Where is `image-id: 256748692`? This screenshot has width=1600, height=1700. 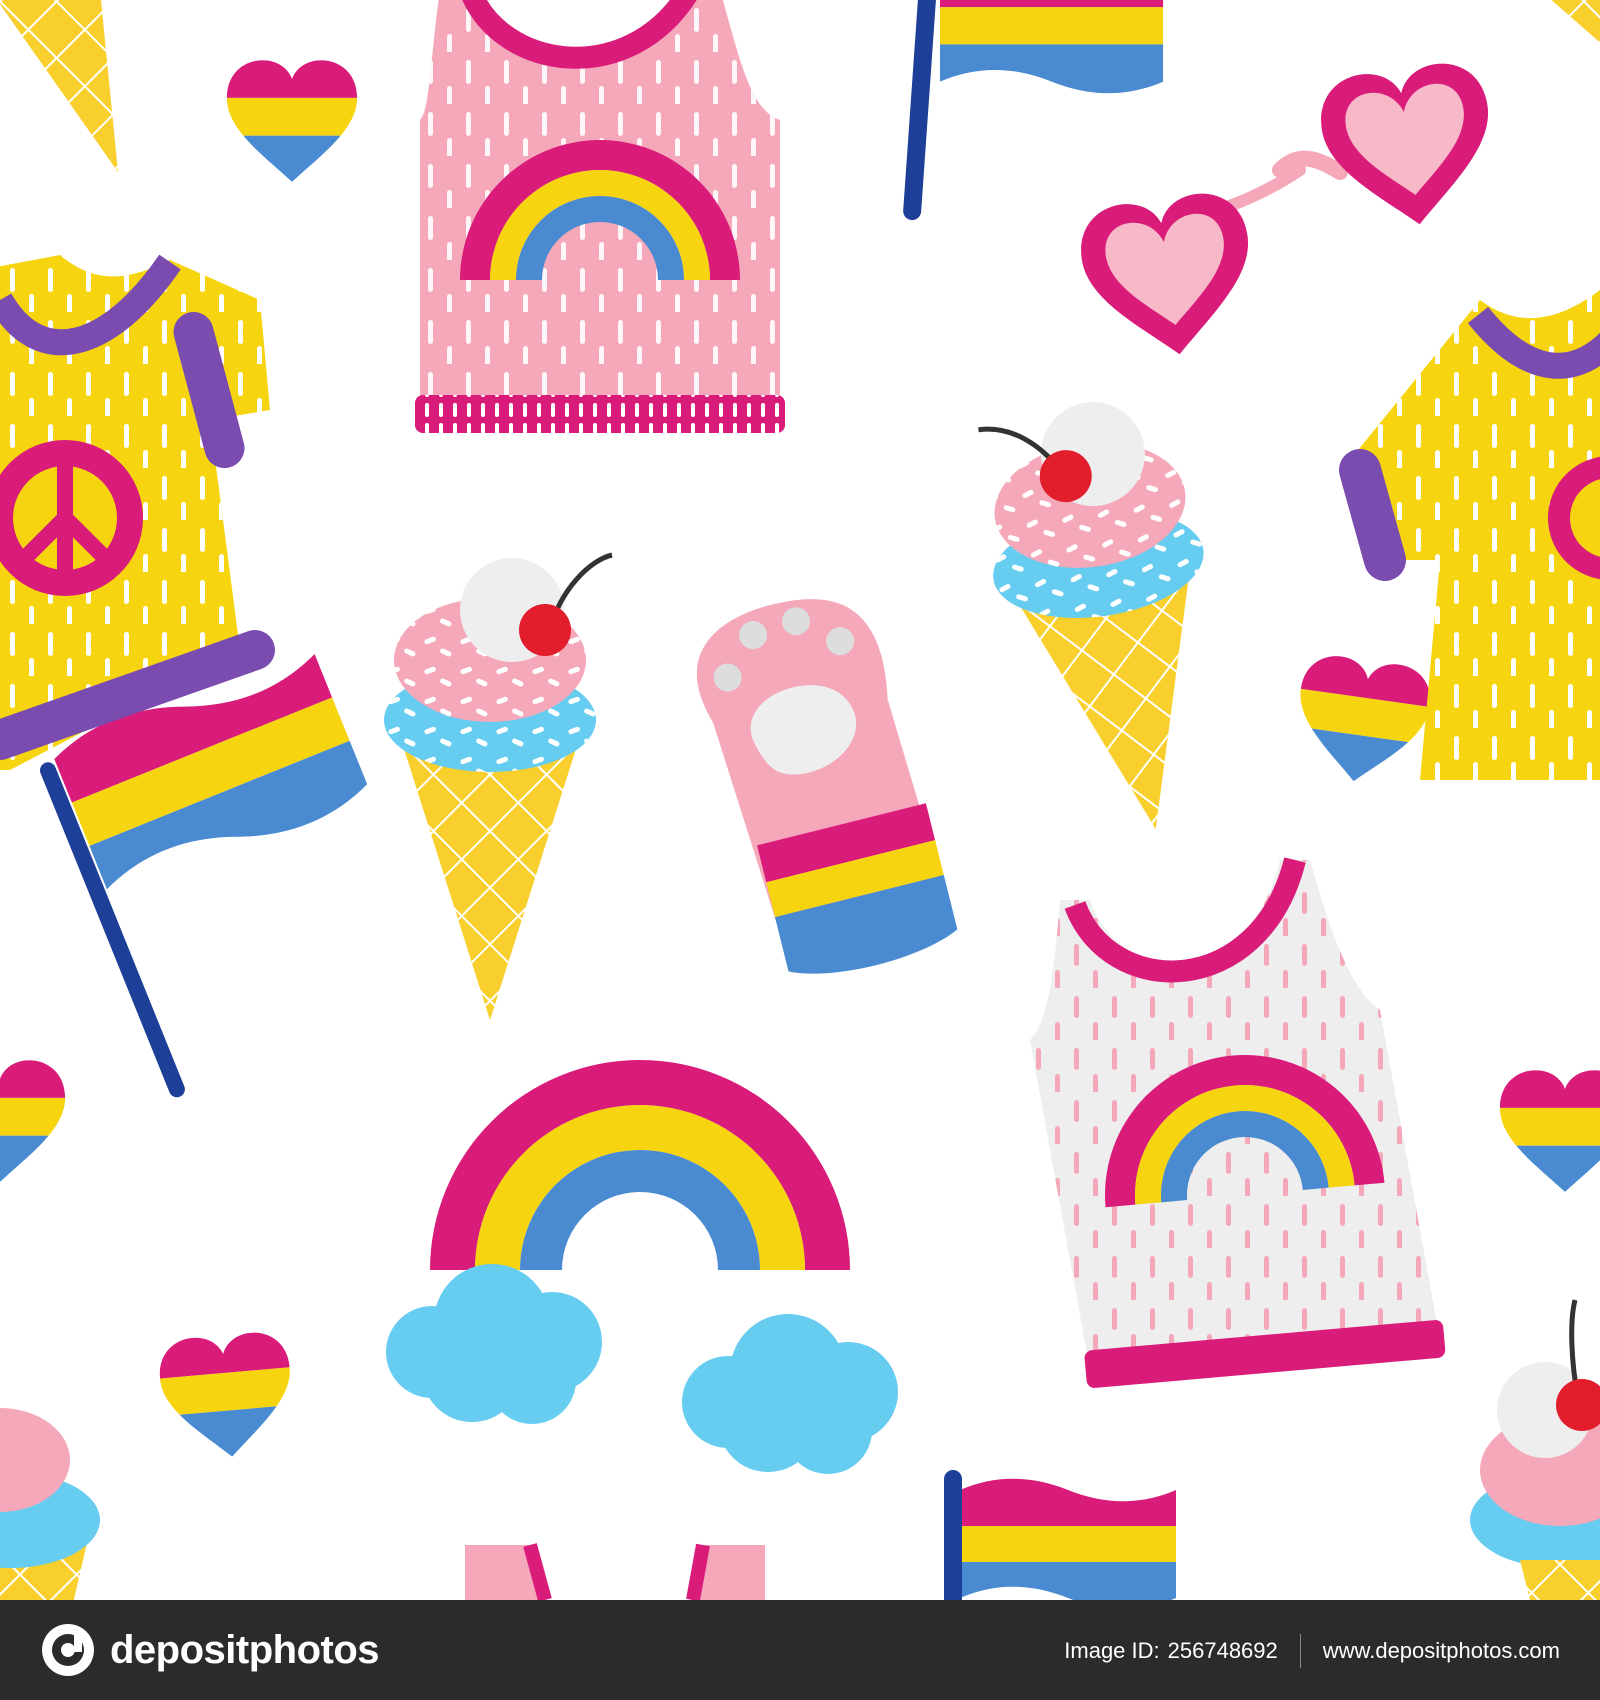
image-id: 256748692 is located at coordinates (1222, 1650).